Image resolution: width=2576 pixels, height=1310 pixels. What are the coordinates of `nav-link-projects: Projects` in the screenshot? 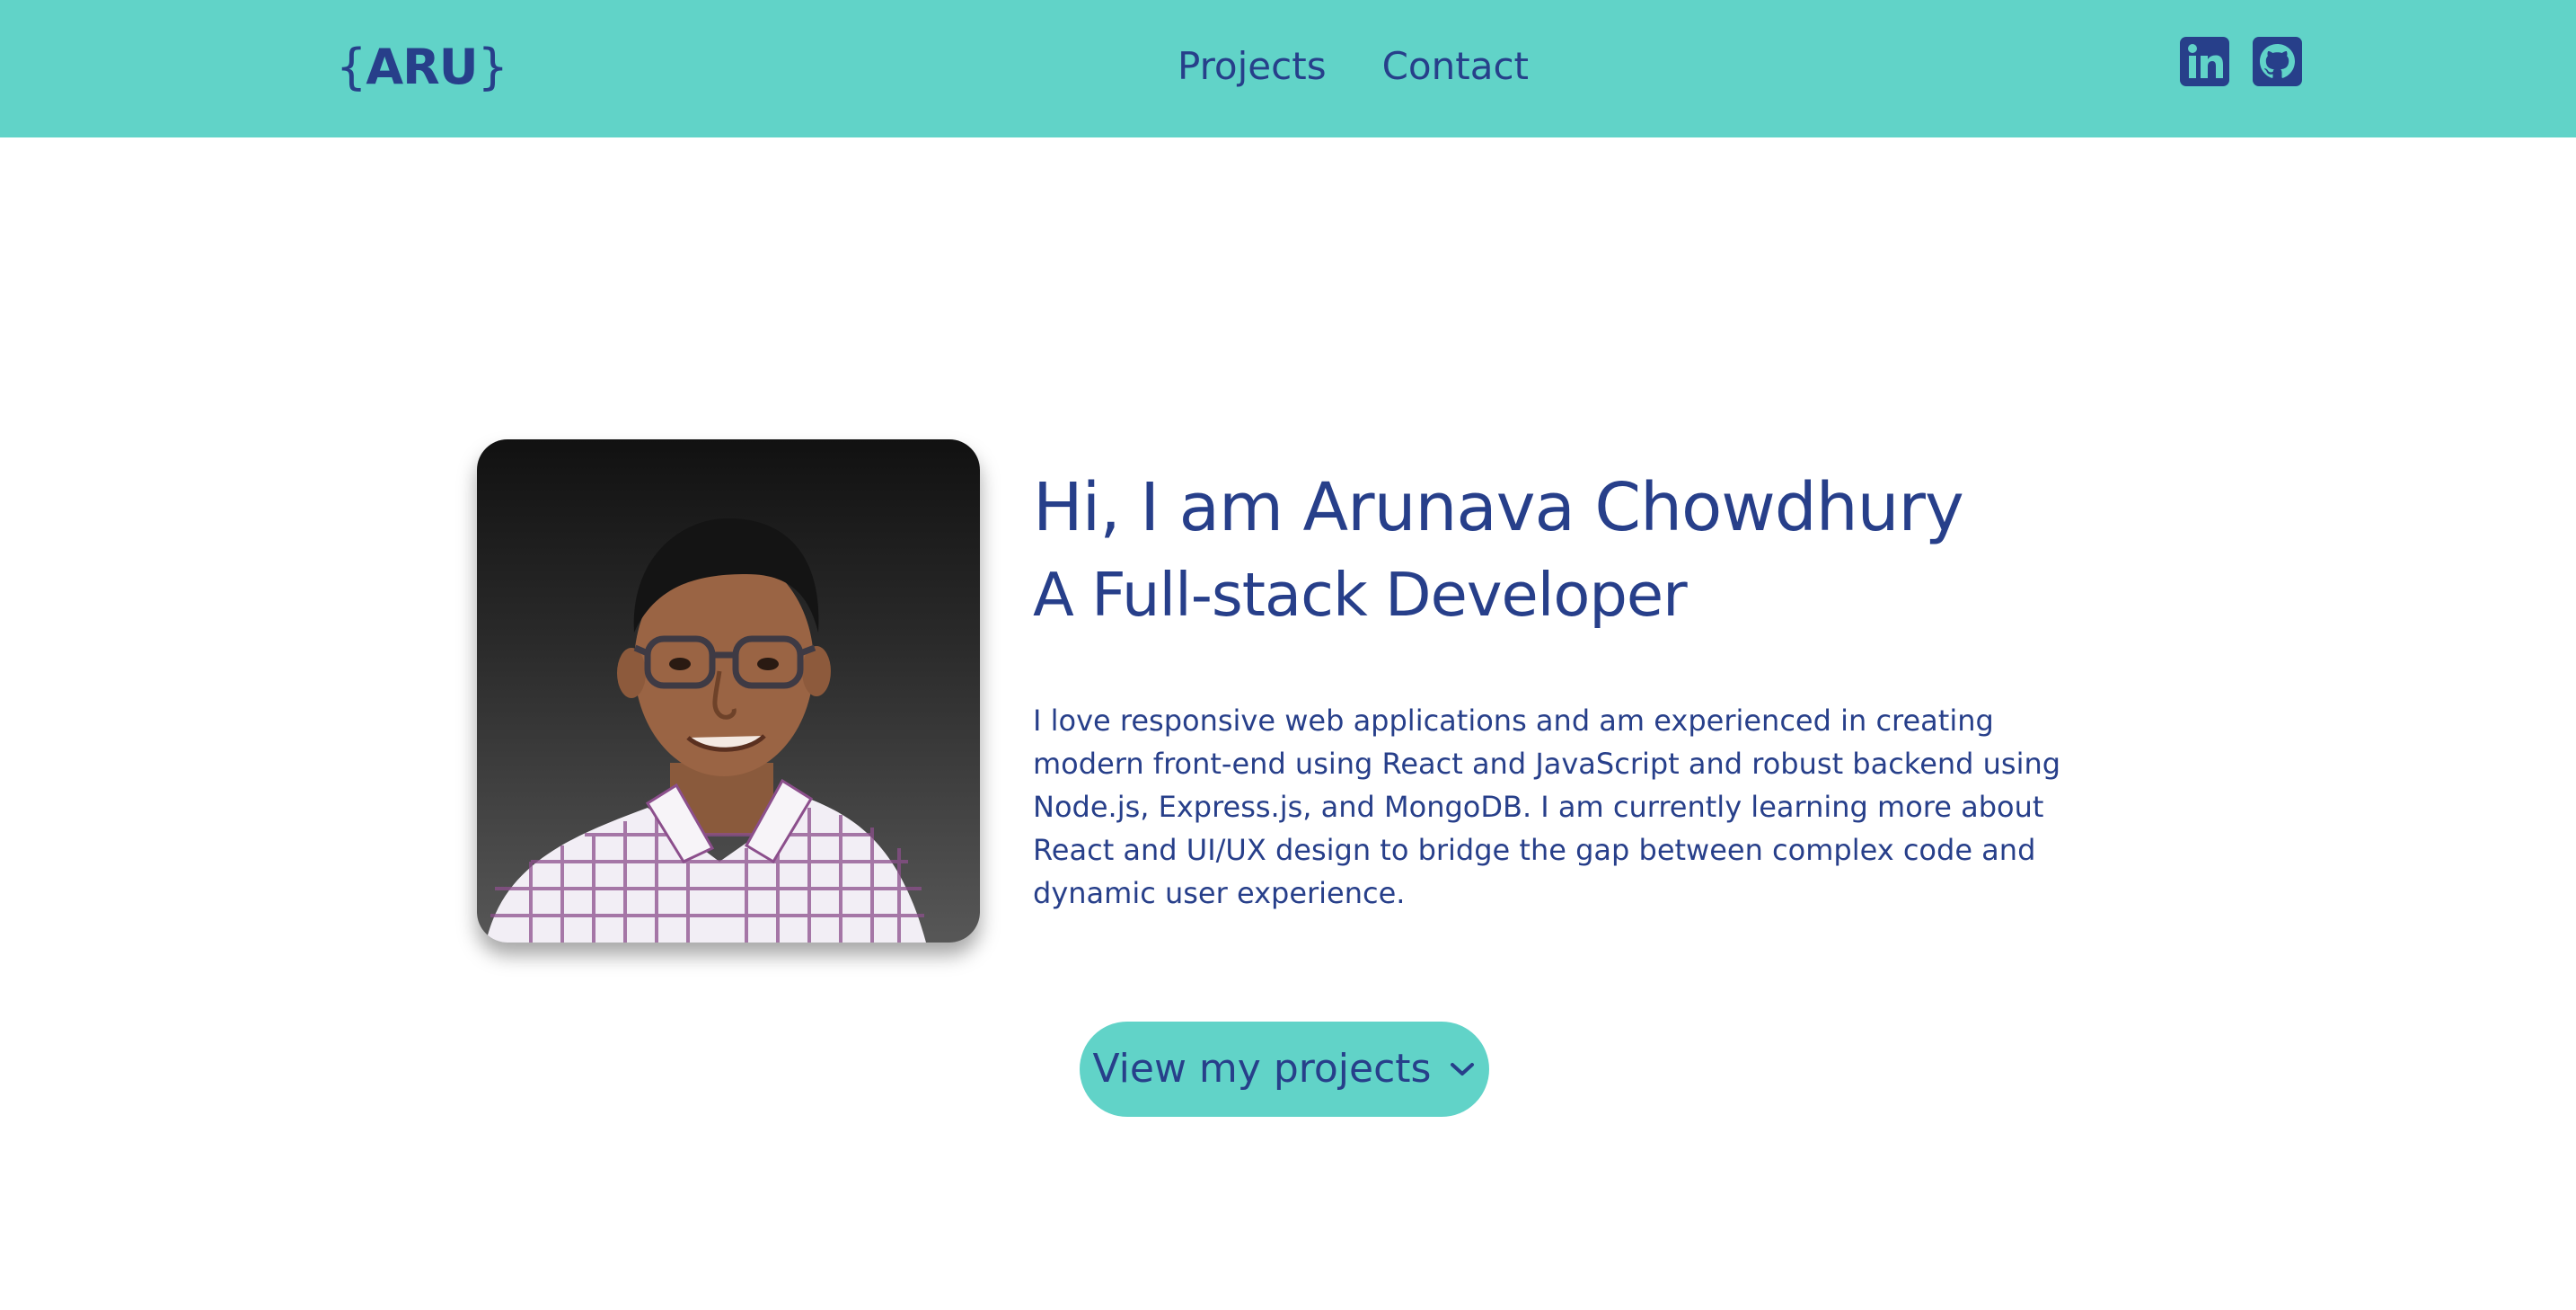 It's located at (1252, 66).